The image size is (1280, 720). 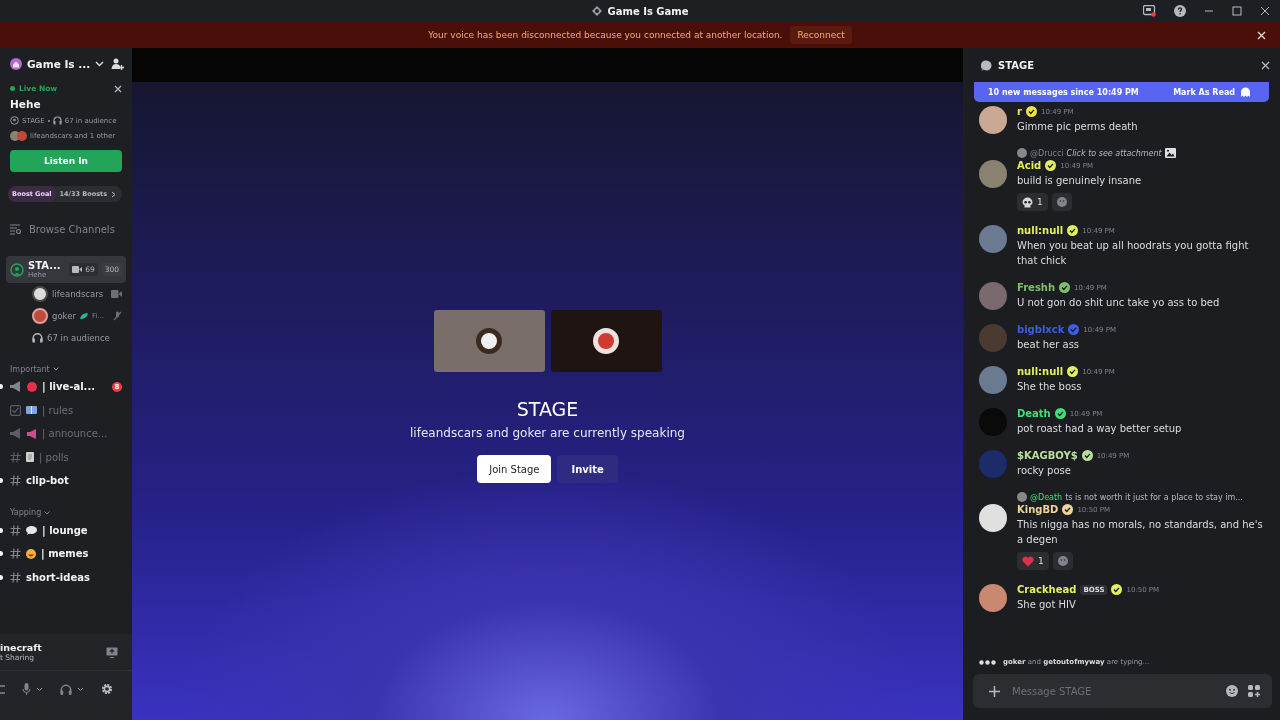 I want to click on author-name: $KAGBOY$, so click(x=1047, y=455).